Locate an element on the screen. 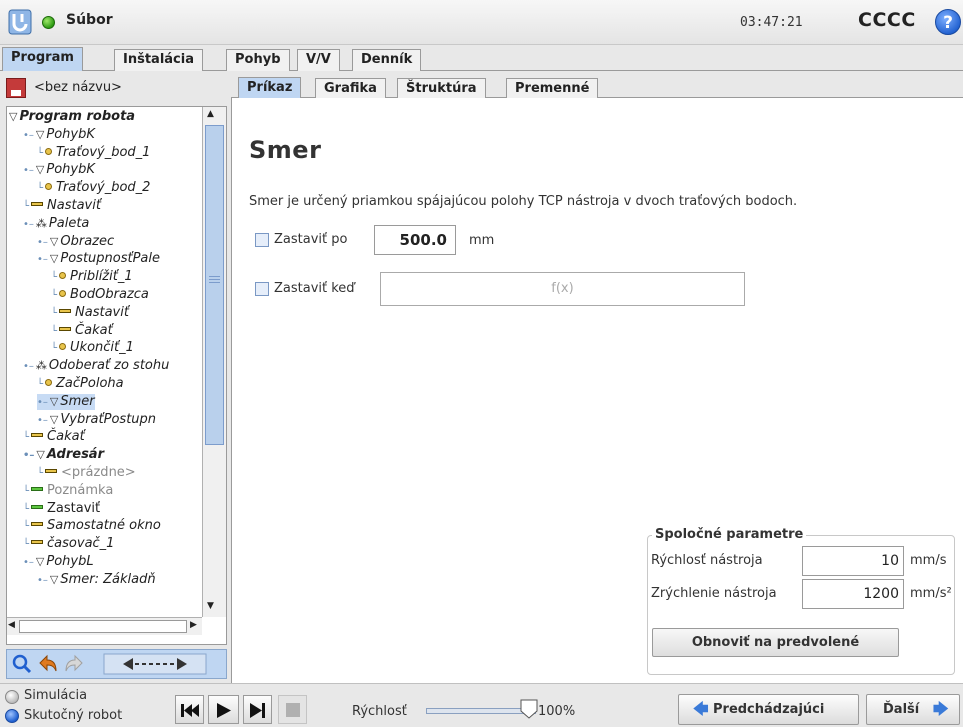  tree-node: └ <prázdne> is located at coordinates (86, 473).